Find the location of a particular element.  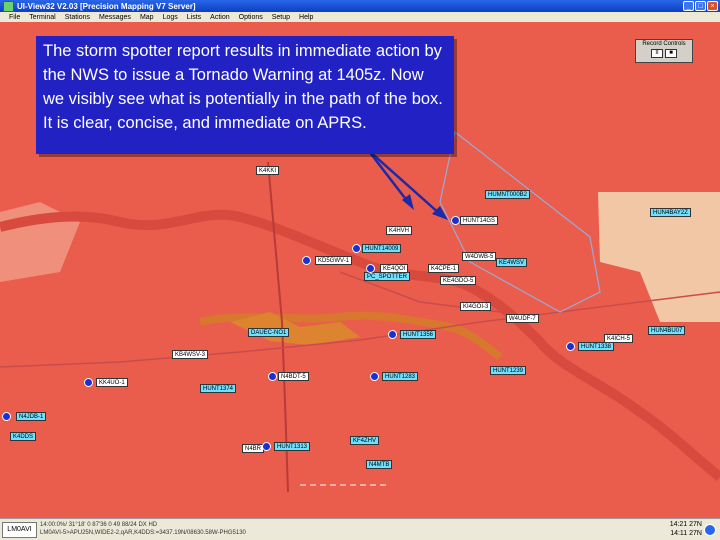

station-label: KF4ZHV is located at coordinates (365, 440).